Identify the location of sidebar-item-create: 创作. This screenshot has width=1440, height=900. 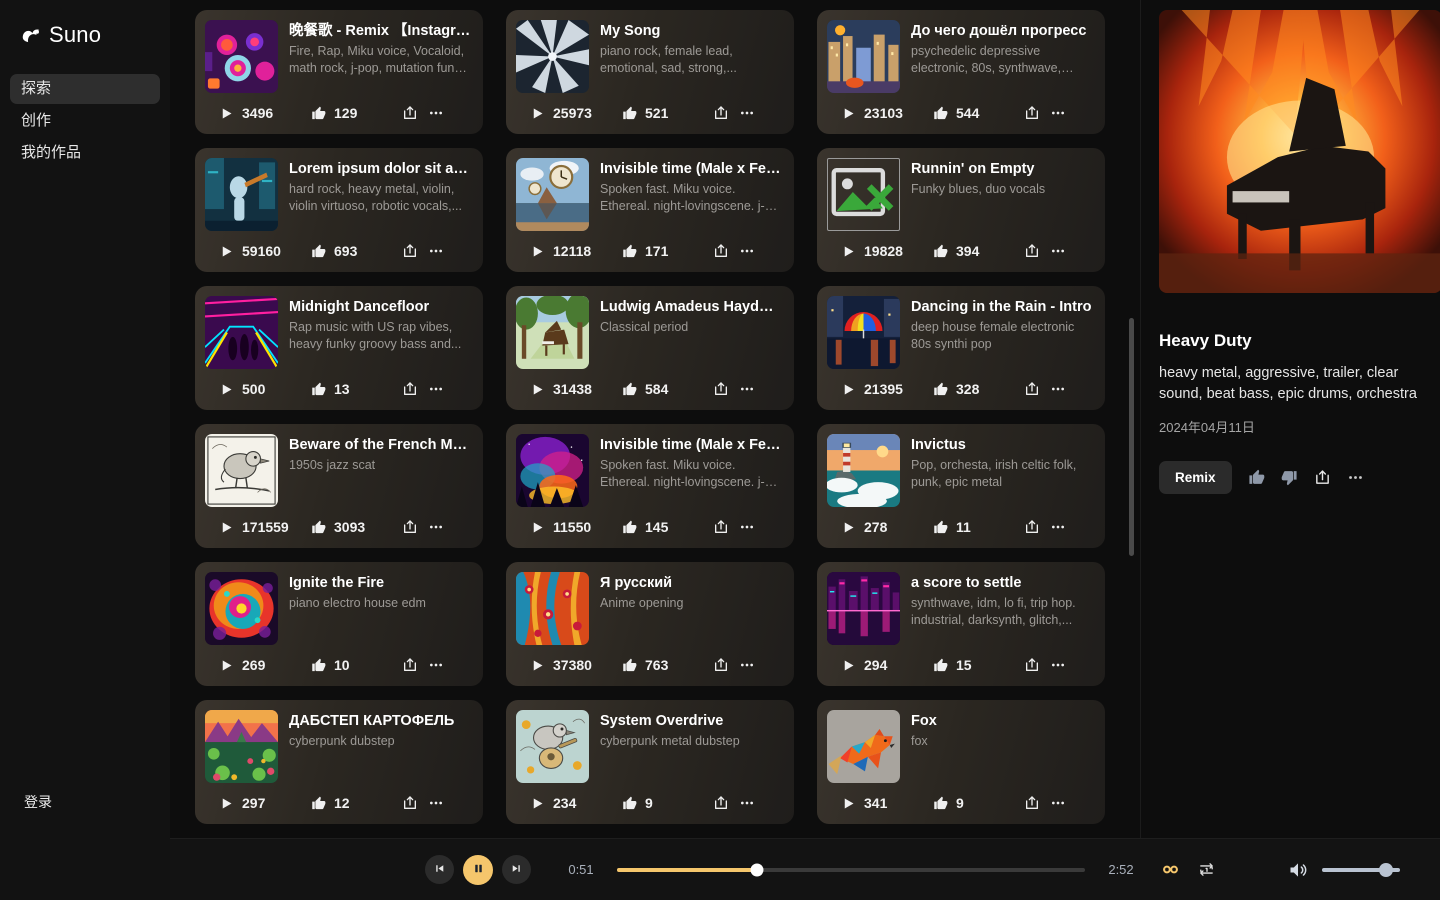
(85, 121).